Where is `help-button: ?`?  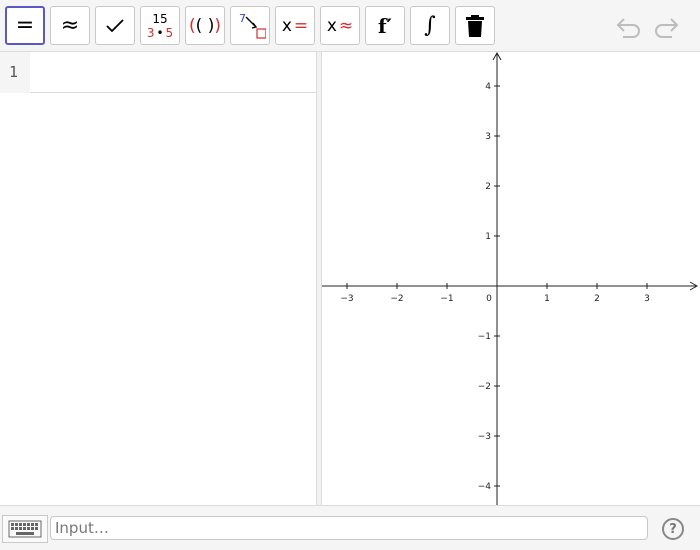
help-button: ? is located at coordinates (673, 529).